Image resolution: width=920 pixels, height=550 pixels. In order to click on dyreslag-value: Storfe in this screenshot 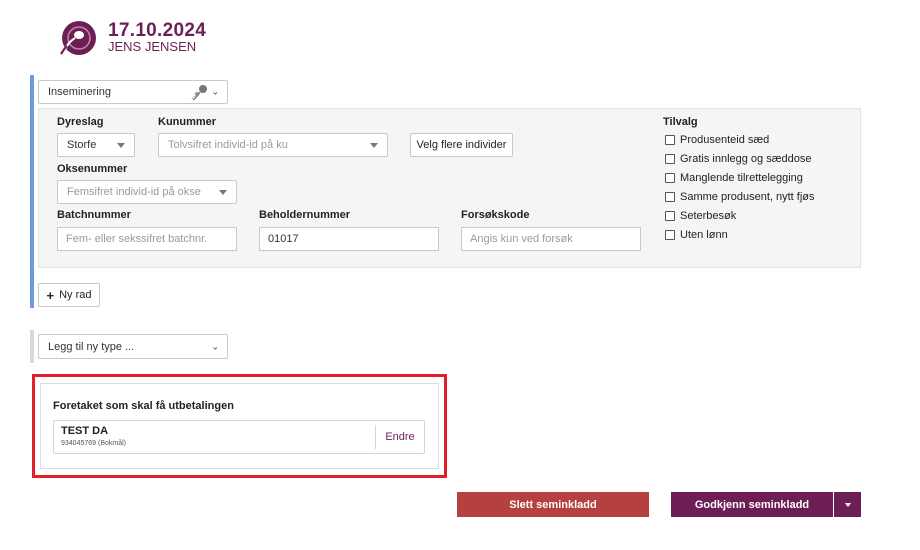, I will do `click(82, 145)`.